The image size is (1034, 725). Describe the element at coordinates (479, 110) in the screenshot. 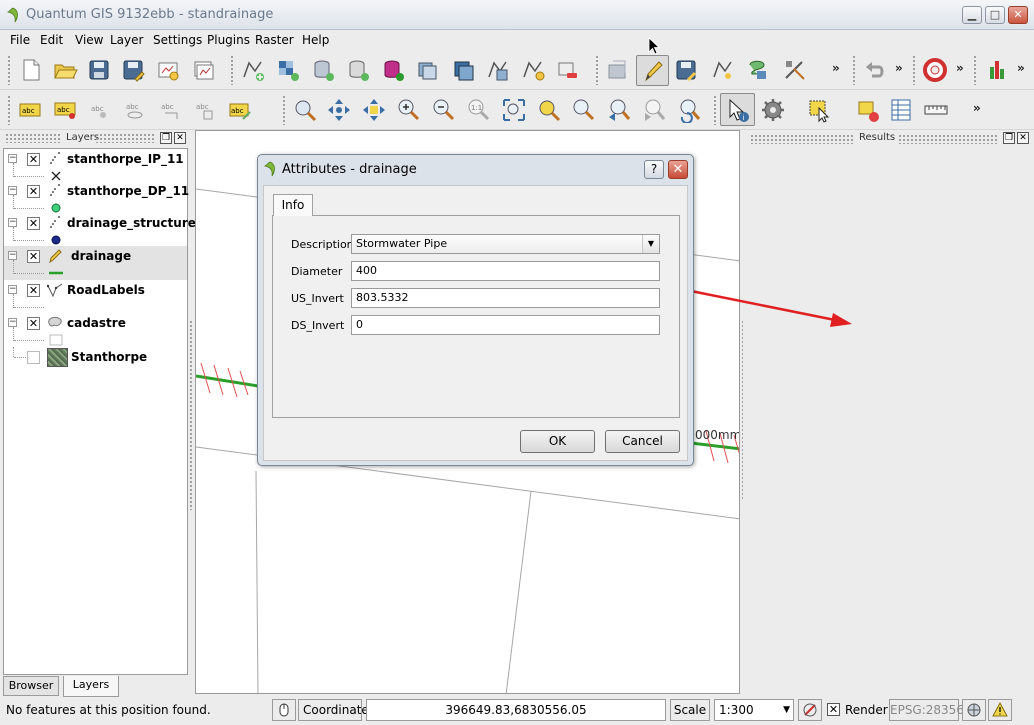

I see `zoom-actual-size-icon: 1:1` at that location.